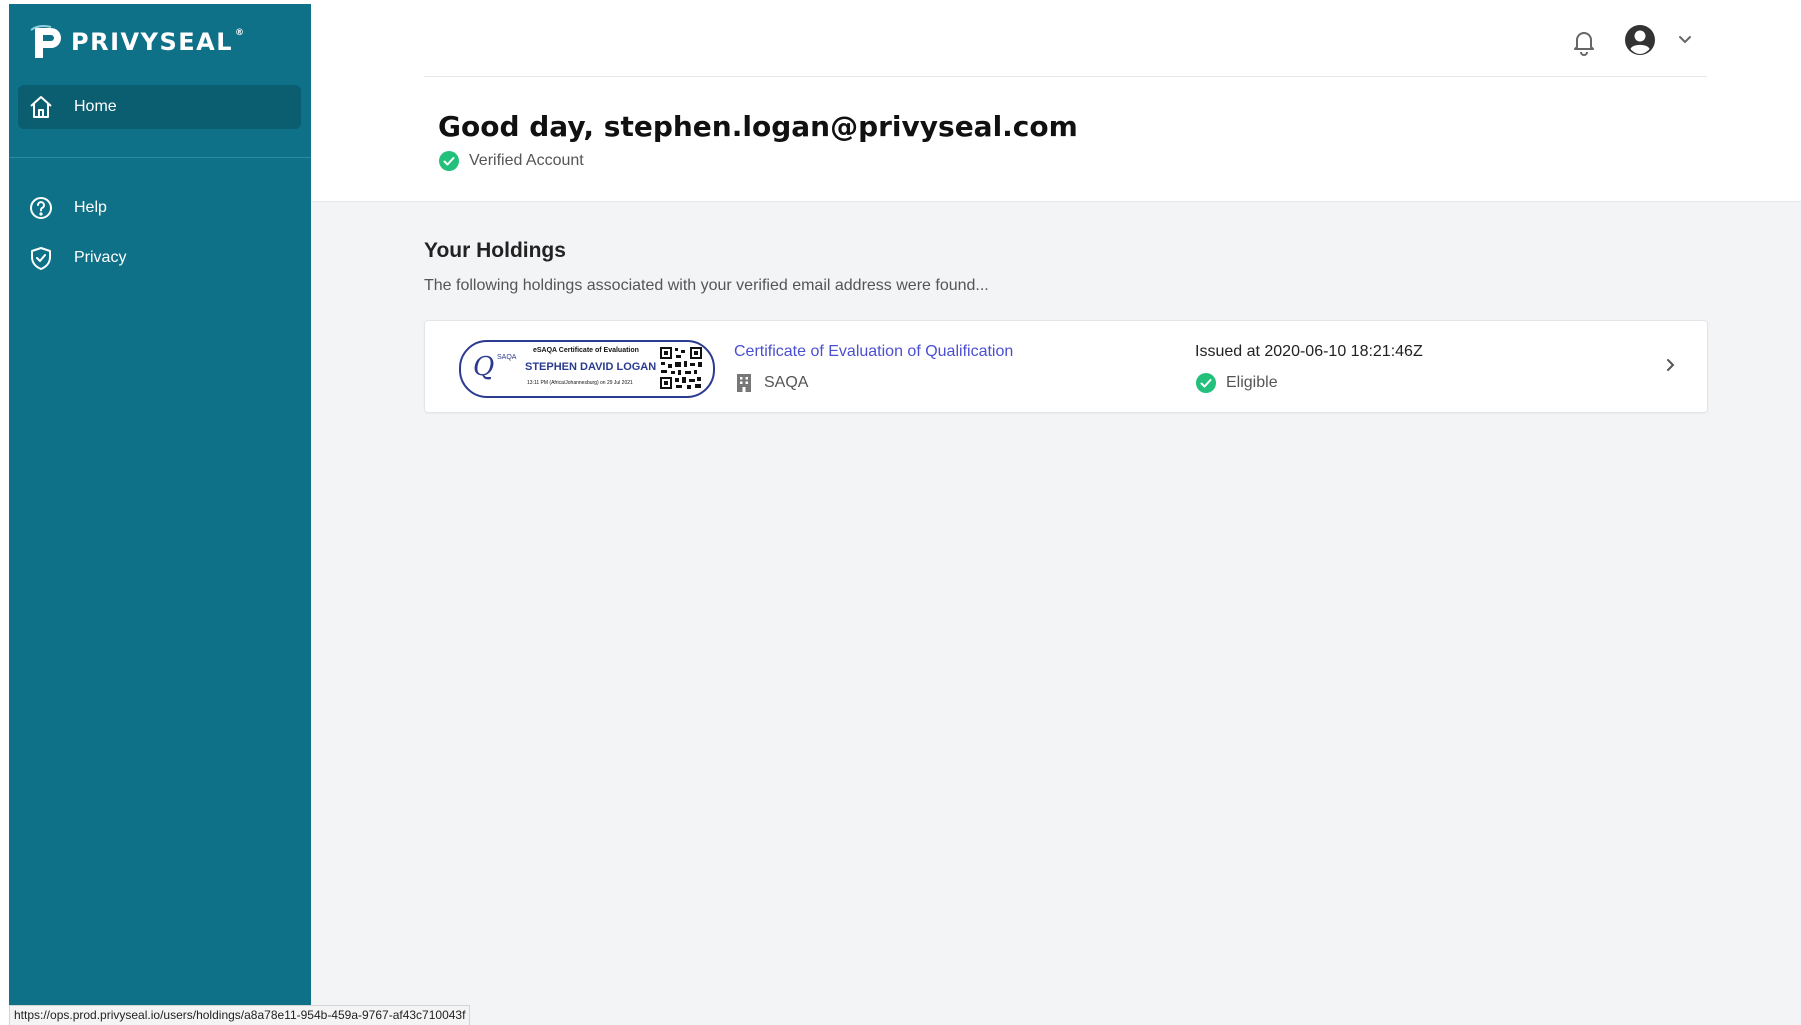 This screenshot has height=1025, width=1801. Describe the element at coordinates (41, 107) in the screenshot. I see `home-icon` at that location.